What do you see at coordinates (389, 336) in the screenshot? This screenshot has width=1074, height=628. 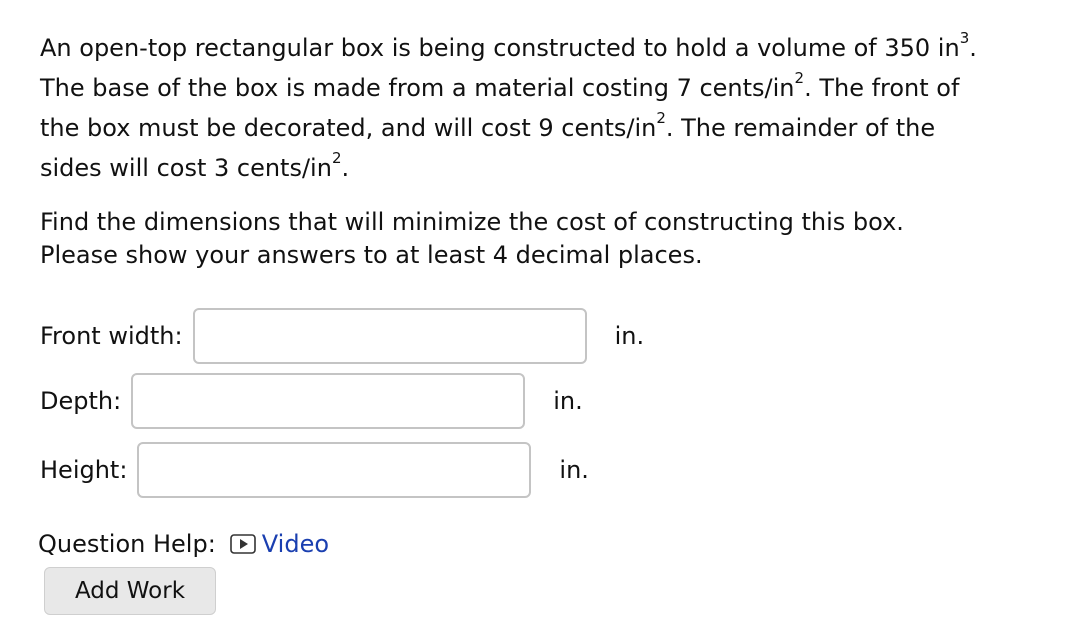 I see `front-width-input` at bounding box center [389, 336].